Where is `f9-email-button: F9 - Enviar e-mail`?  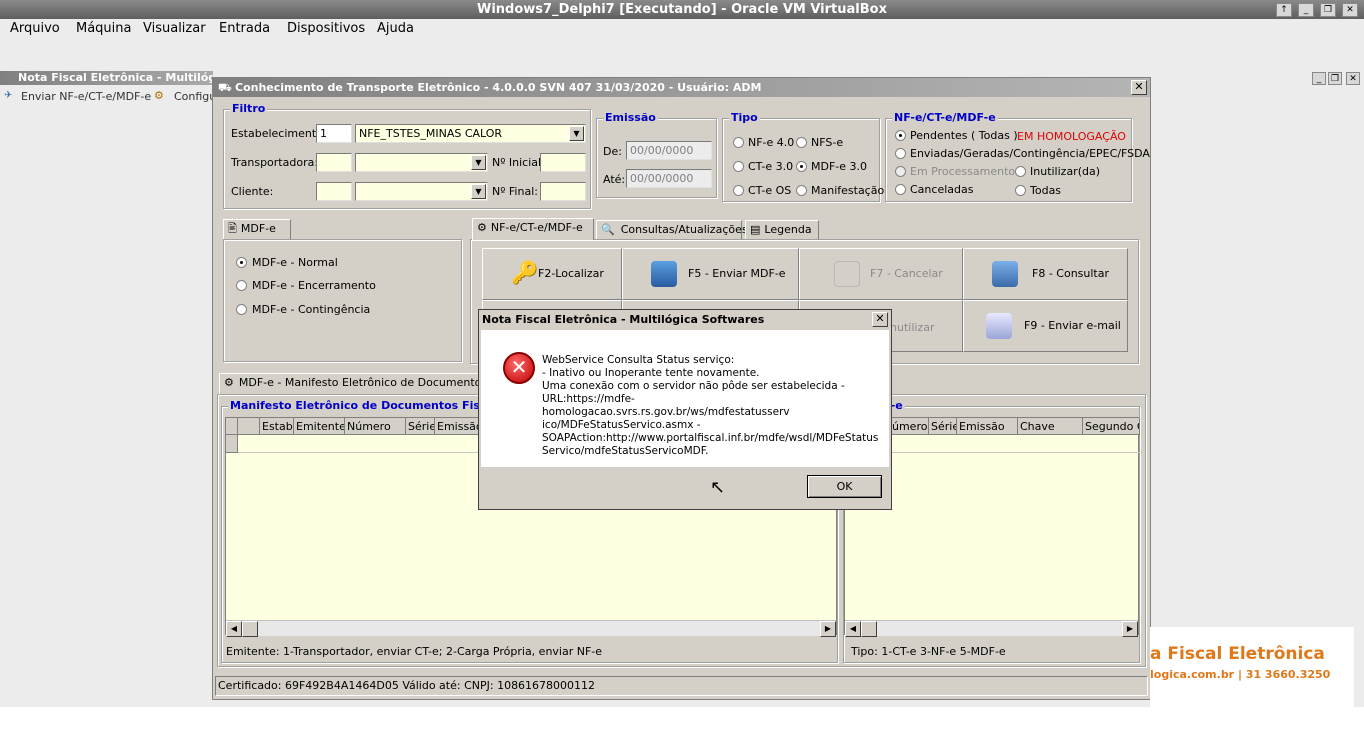
f9-email-button: F9 - Enviar e-mail is located at coordinates (1045, 326).